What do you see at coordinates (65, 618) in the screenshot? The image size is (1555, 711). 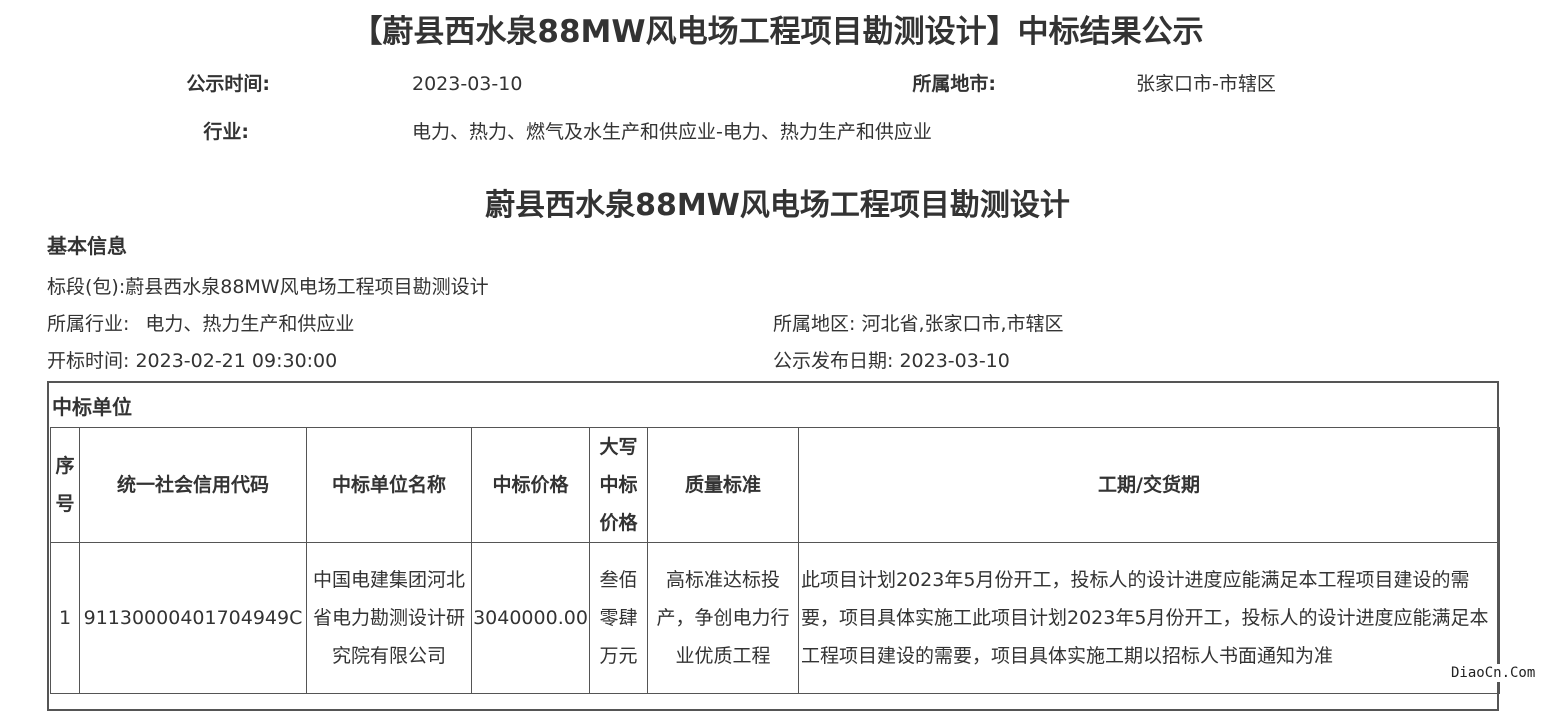 I see `cell-index: 1` at bounding box center [65, 618].